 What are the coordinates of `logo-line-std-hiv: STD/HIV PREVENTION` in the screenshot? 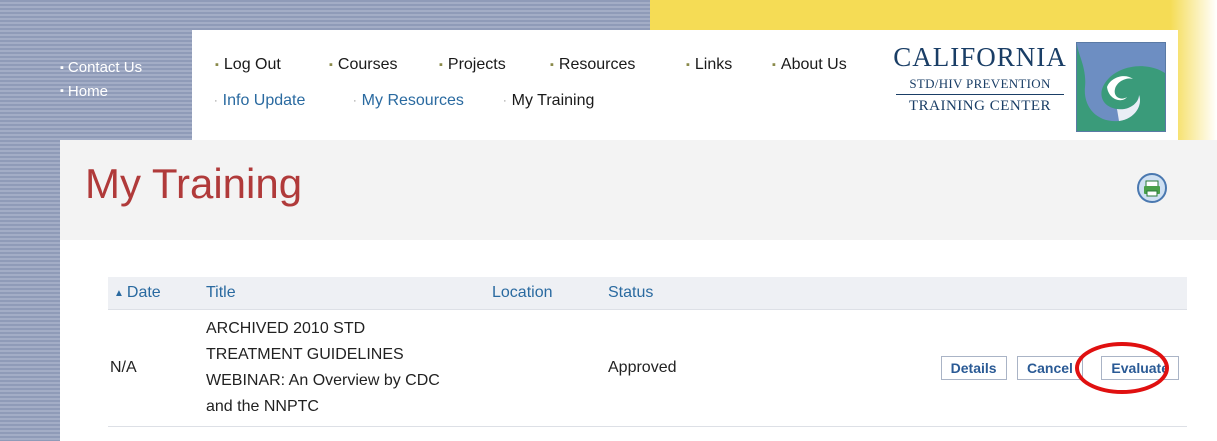 It's located at (980, 83).